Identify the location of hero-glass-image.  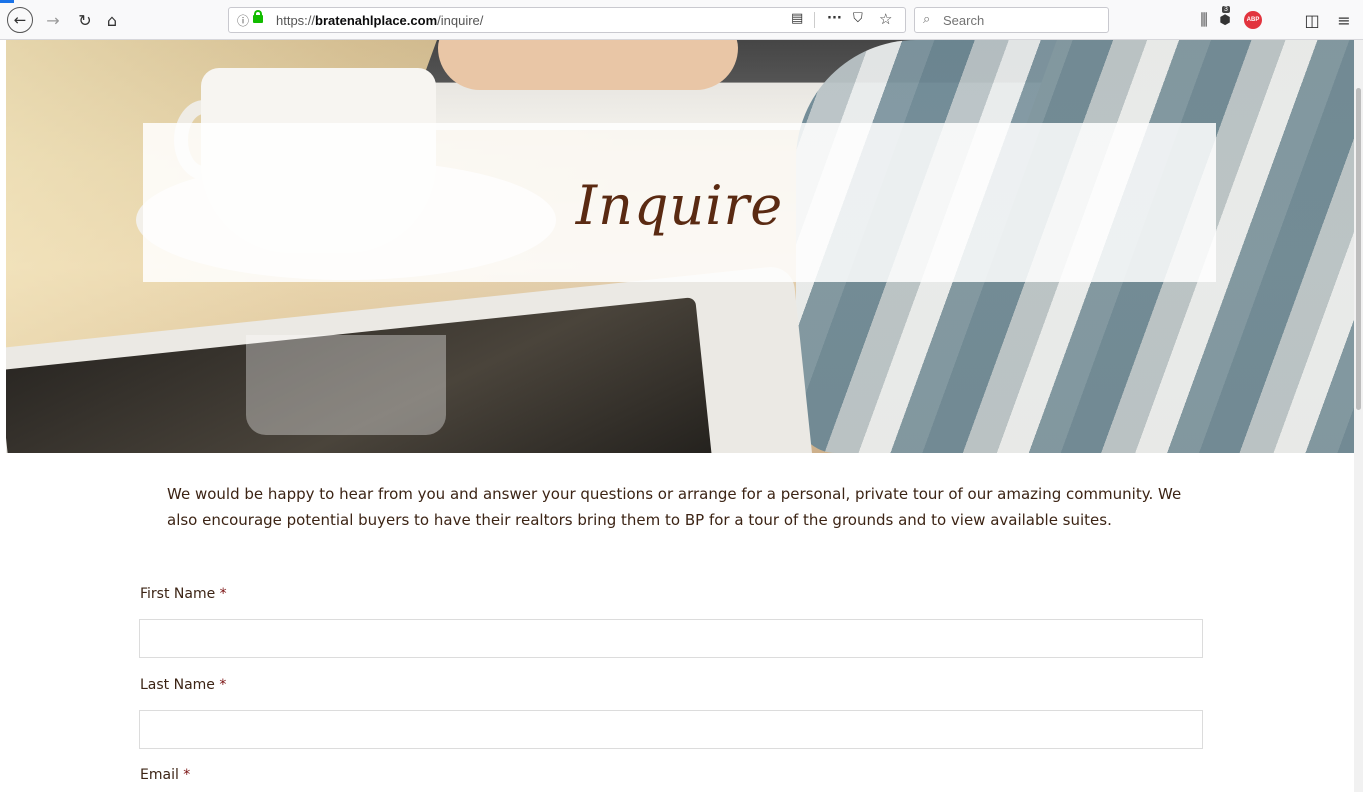
(346, 385).